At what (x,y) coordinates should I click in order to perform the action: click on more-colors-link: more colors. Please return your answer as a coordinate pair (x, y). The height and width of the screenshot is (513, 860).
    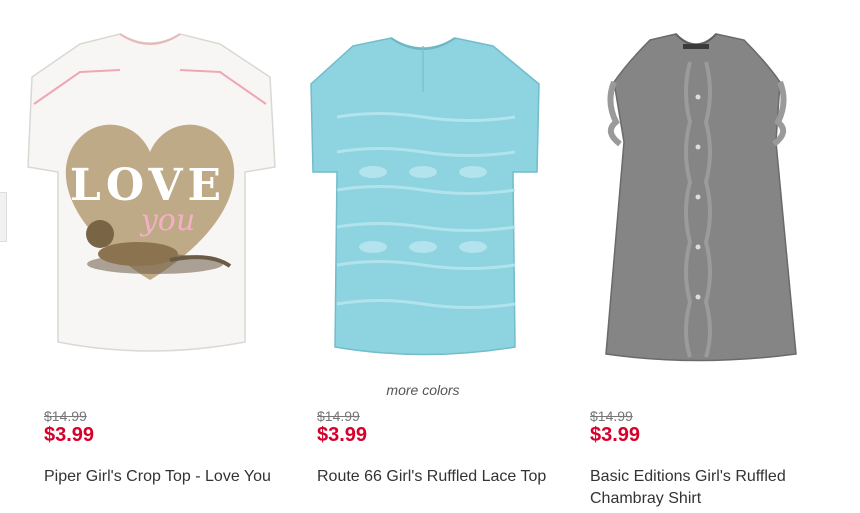
    Looking at the image, I should click on (423, 390).